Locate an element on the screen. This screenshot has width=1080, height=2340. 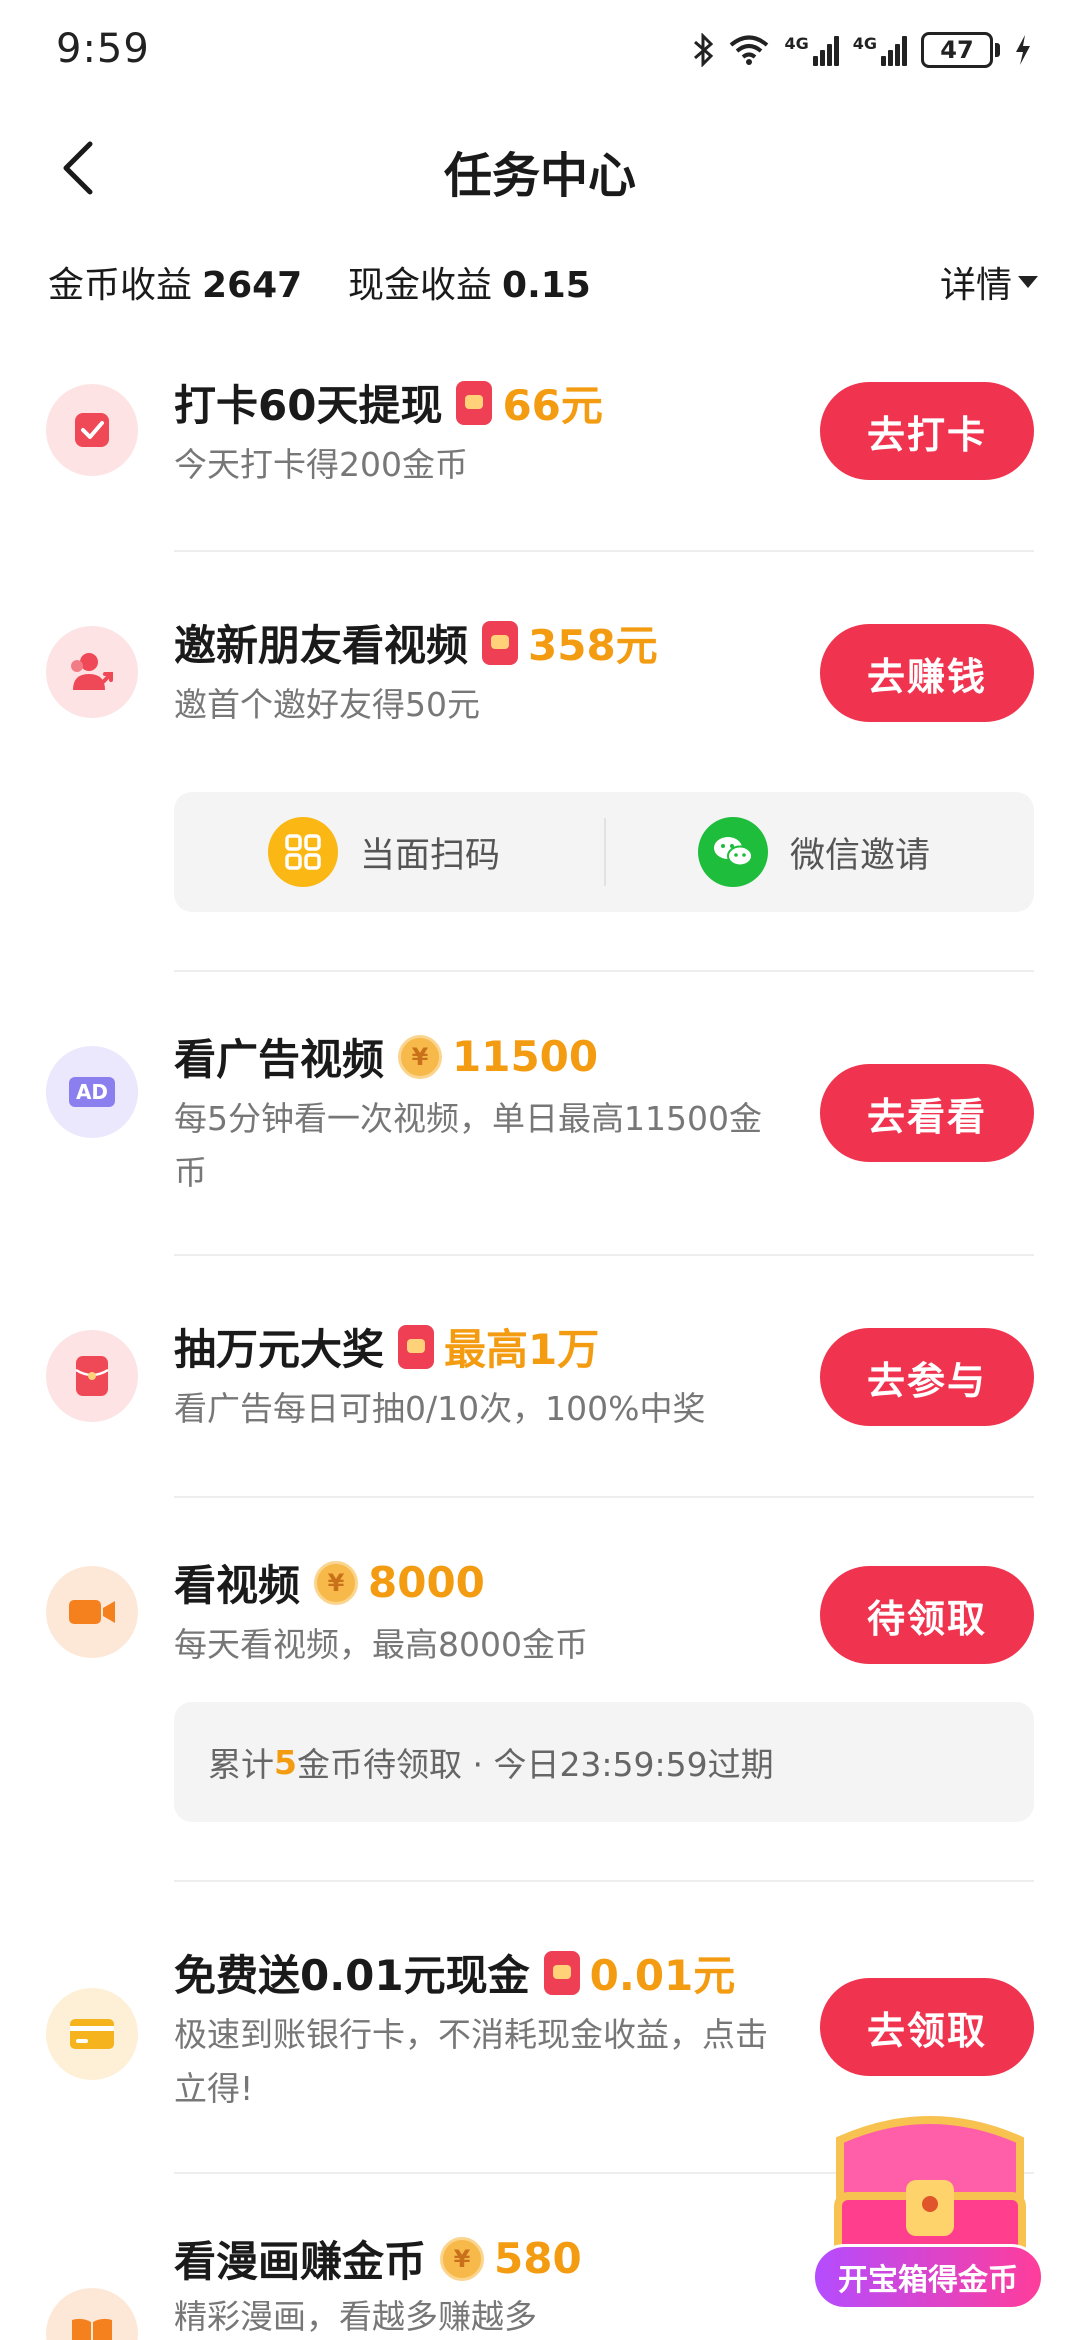
signal-icon: 4G is located at coordinates (811, 50).